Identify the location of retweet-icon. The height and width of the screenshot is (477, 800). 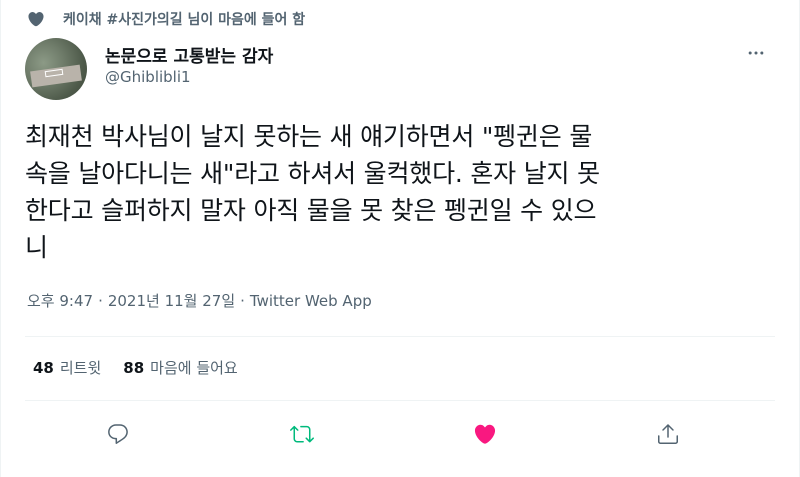
(302, 434).